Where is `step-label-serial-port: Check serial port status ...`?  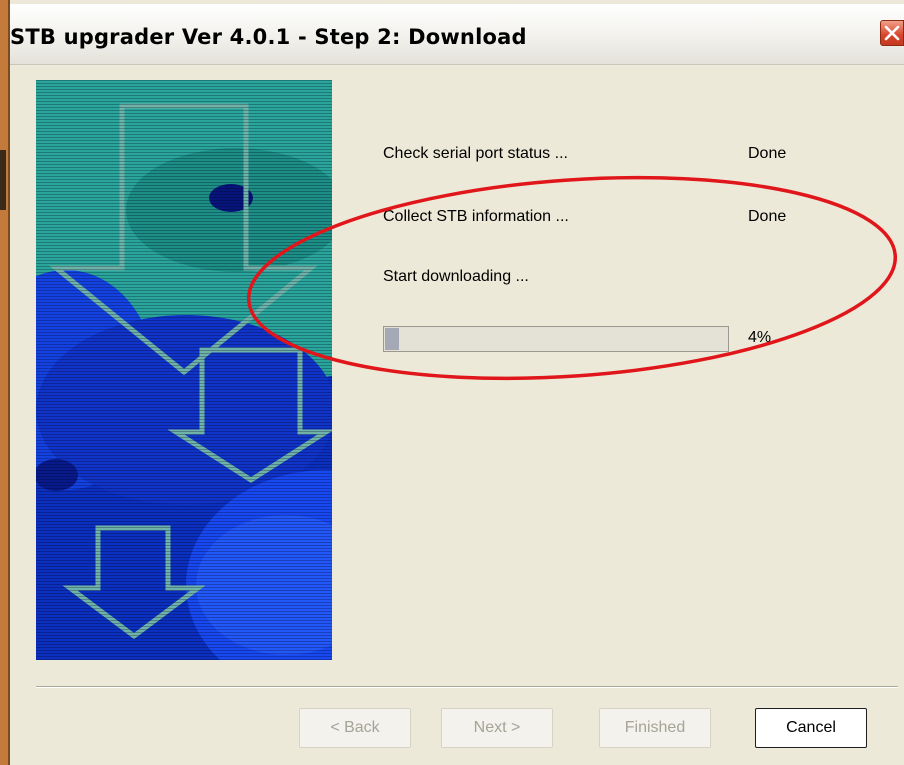 step-label-serial-port: Check serial port status ... is located at coordinates (475, 153).